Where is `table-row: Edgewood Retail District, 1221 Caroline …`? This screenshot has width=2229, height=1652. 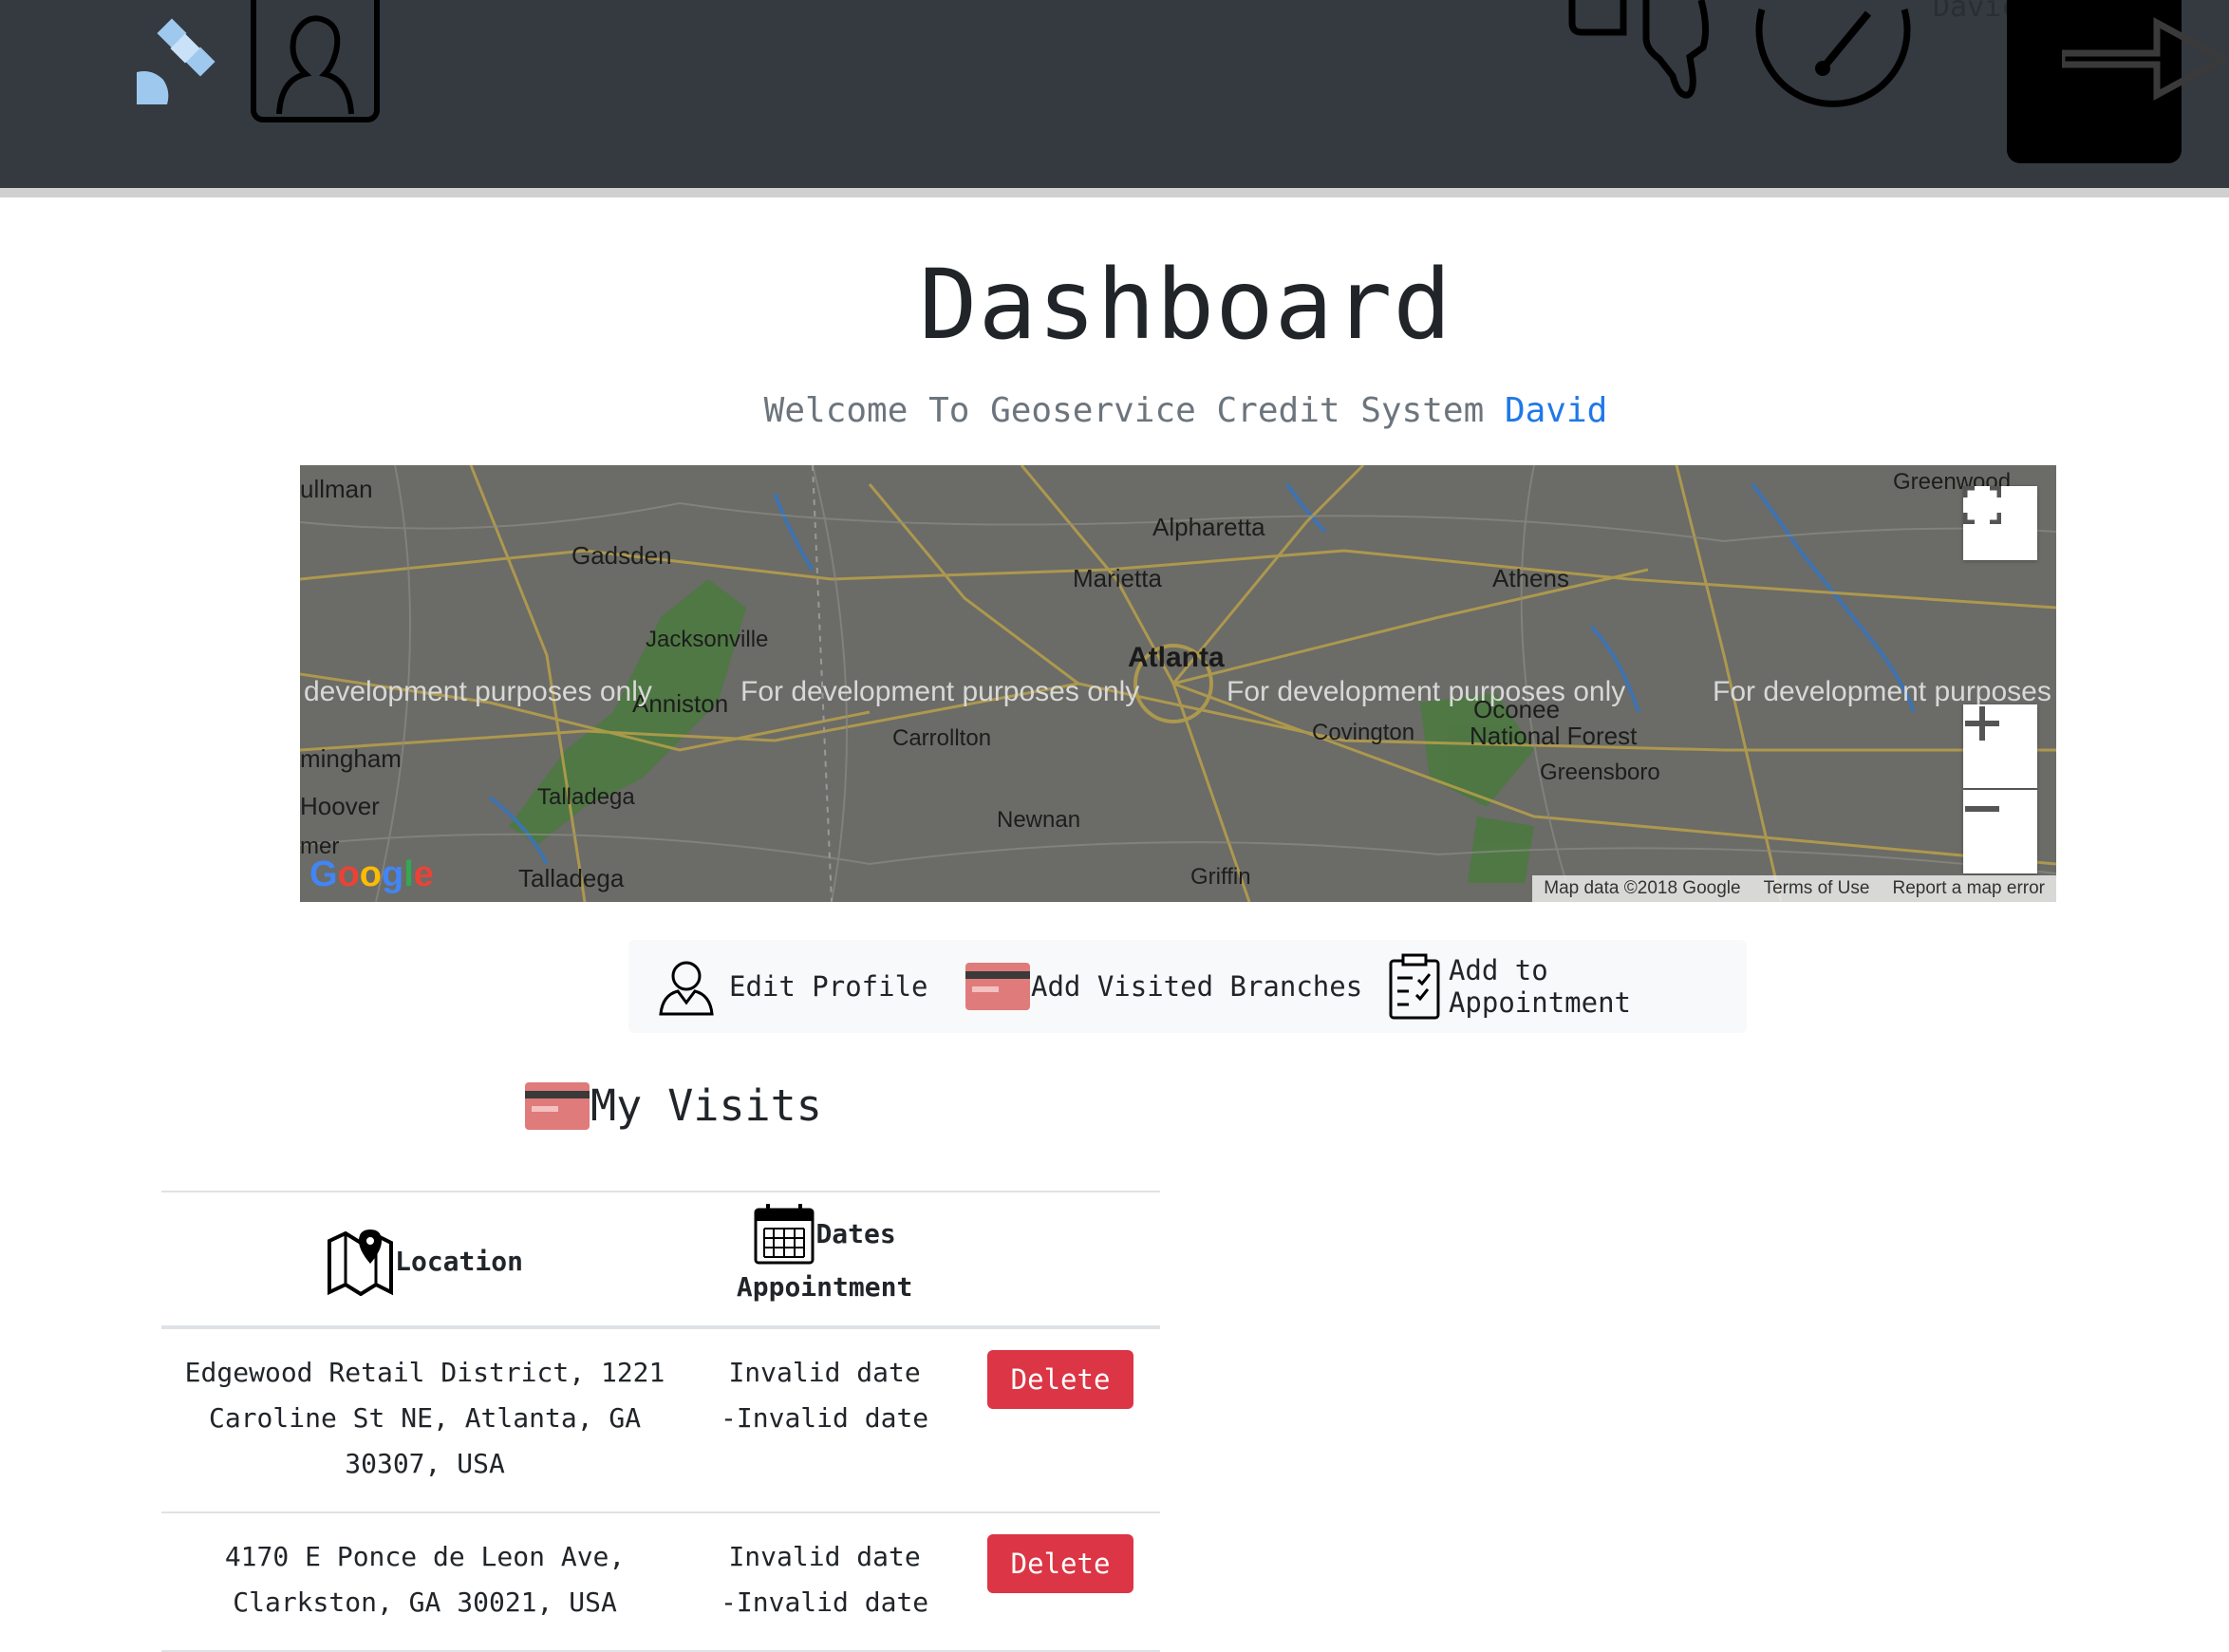 table-row: Edgewood Retail District, 1221 Caroline … is located at coordinates (660, 1420).